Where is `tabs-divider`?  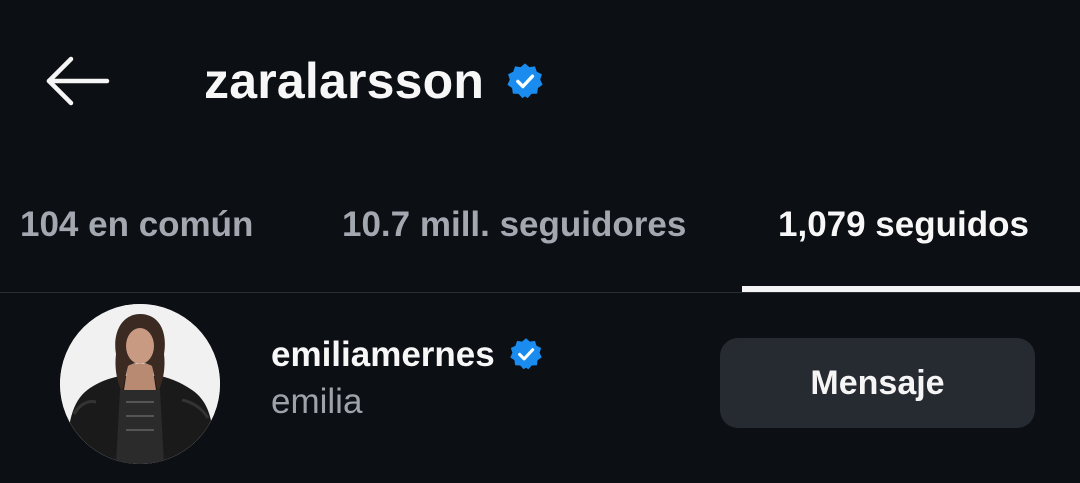 tabs-divider is located at coordinates (540, 292).